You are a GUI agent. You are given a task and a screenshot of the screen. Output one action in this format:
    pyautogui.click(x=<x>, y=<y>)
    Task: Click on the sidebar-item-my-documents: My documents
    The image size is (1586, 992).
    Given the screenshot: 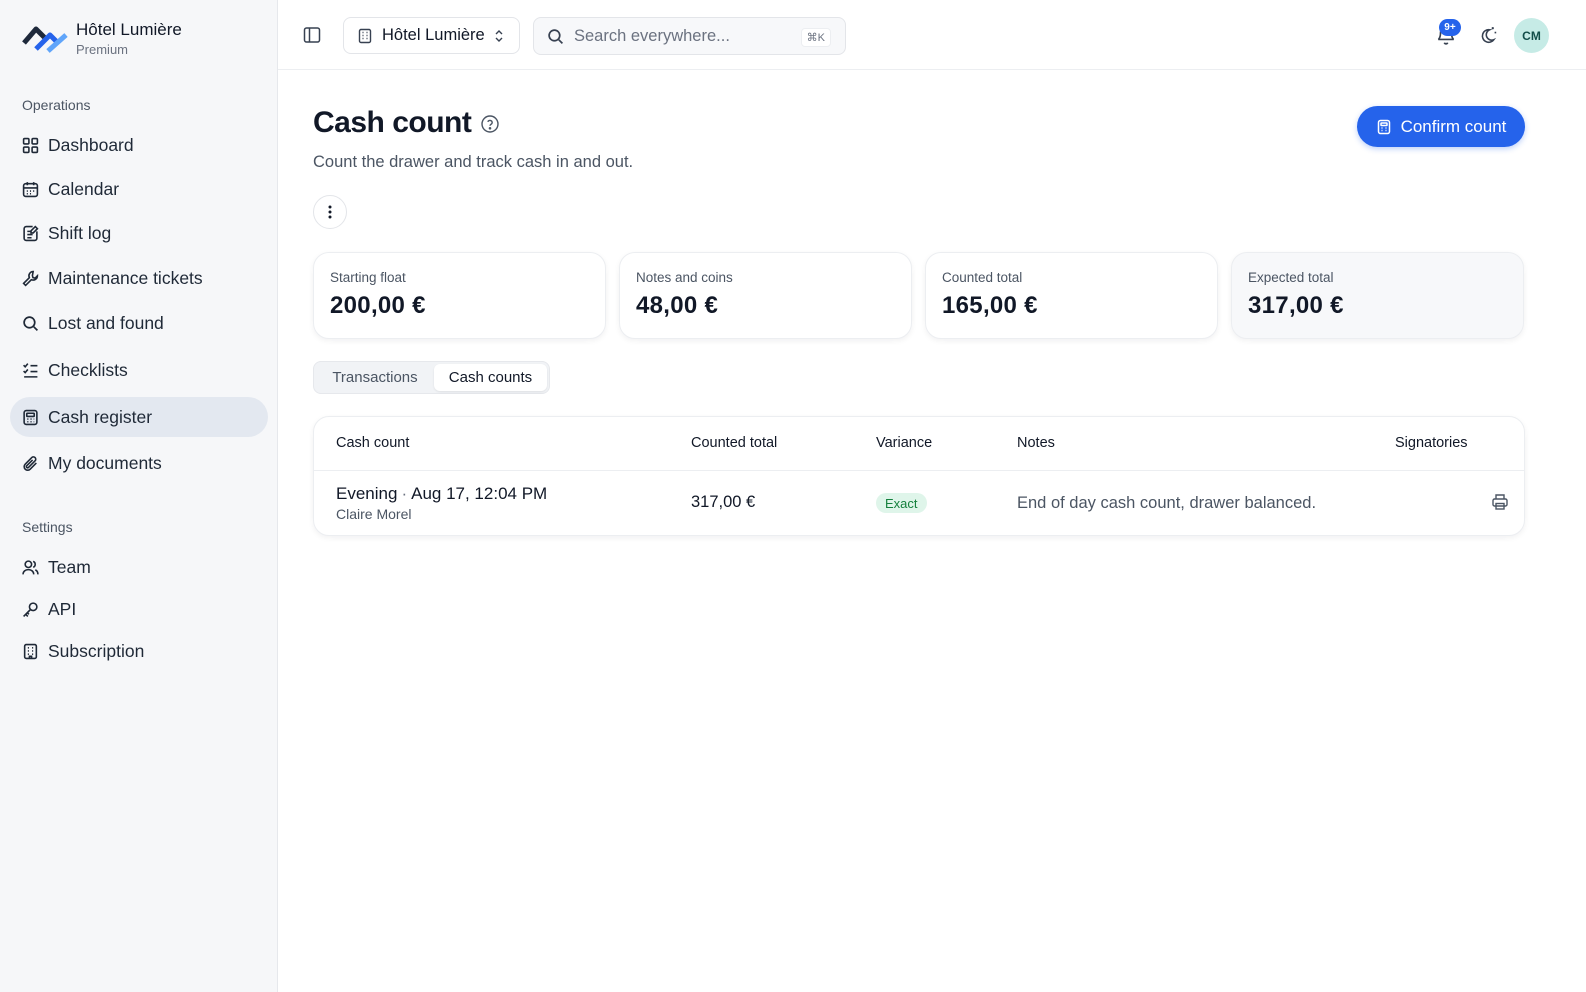 What is the action you would take?
    pyautogui.click(x=139, y=463)
    